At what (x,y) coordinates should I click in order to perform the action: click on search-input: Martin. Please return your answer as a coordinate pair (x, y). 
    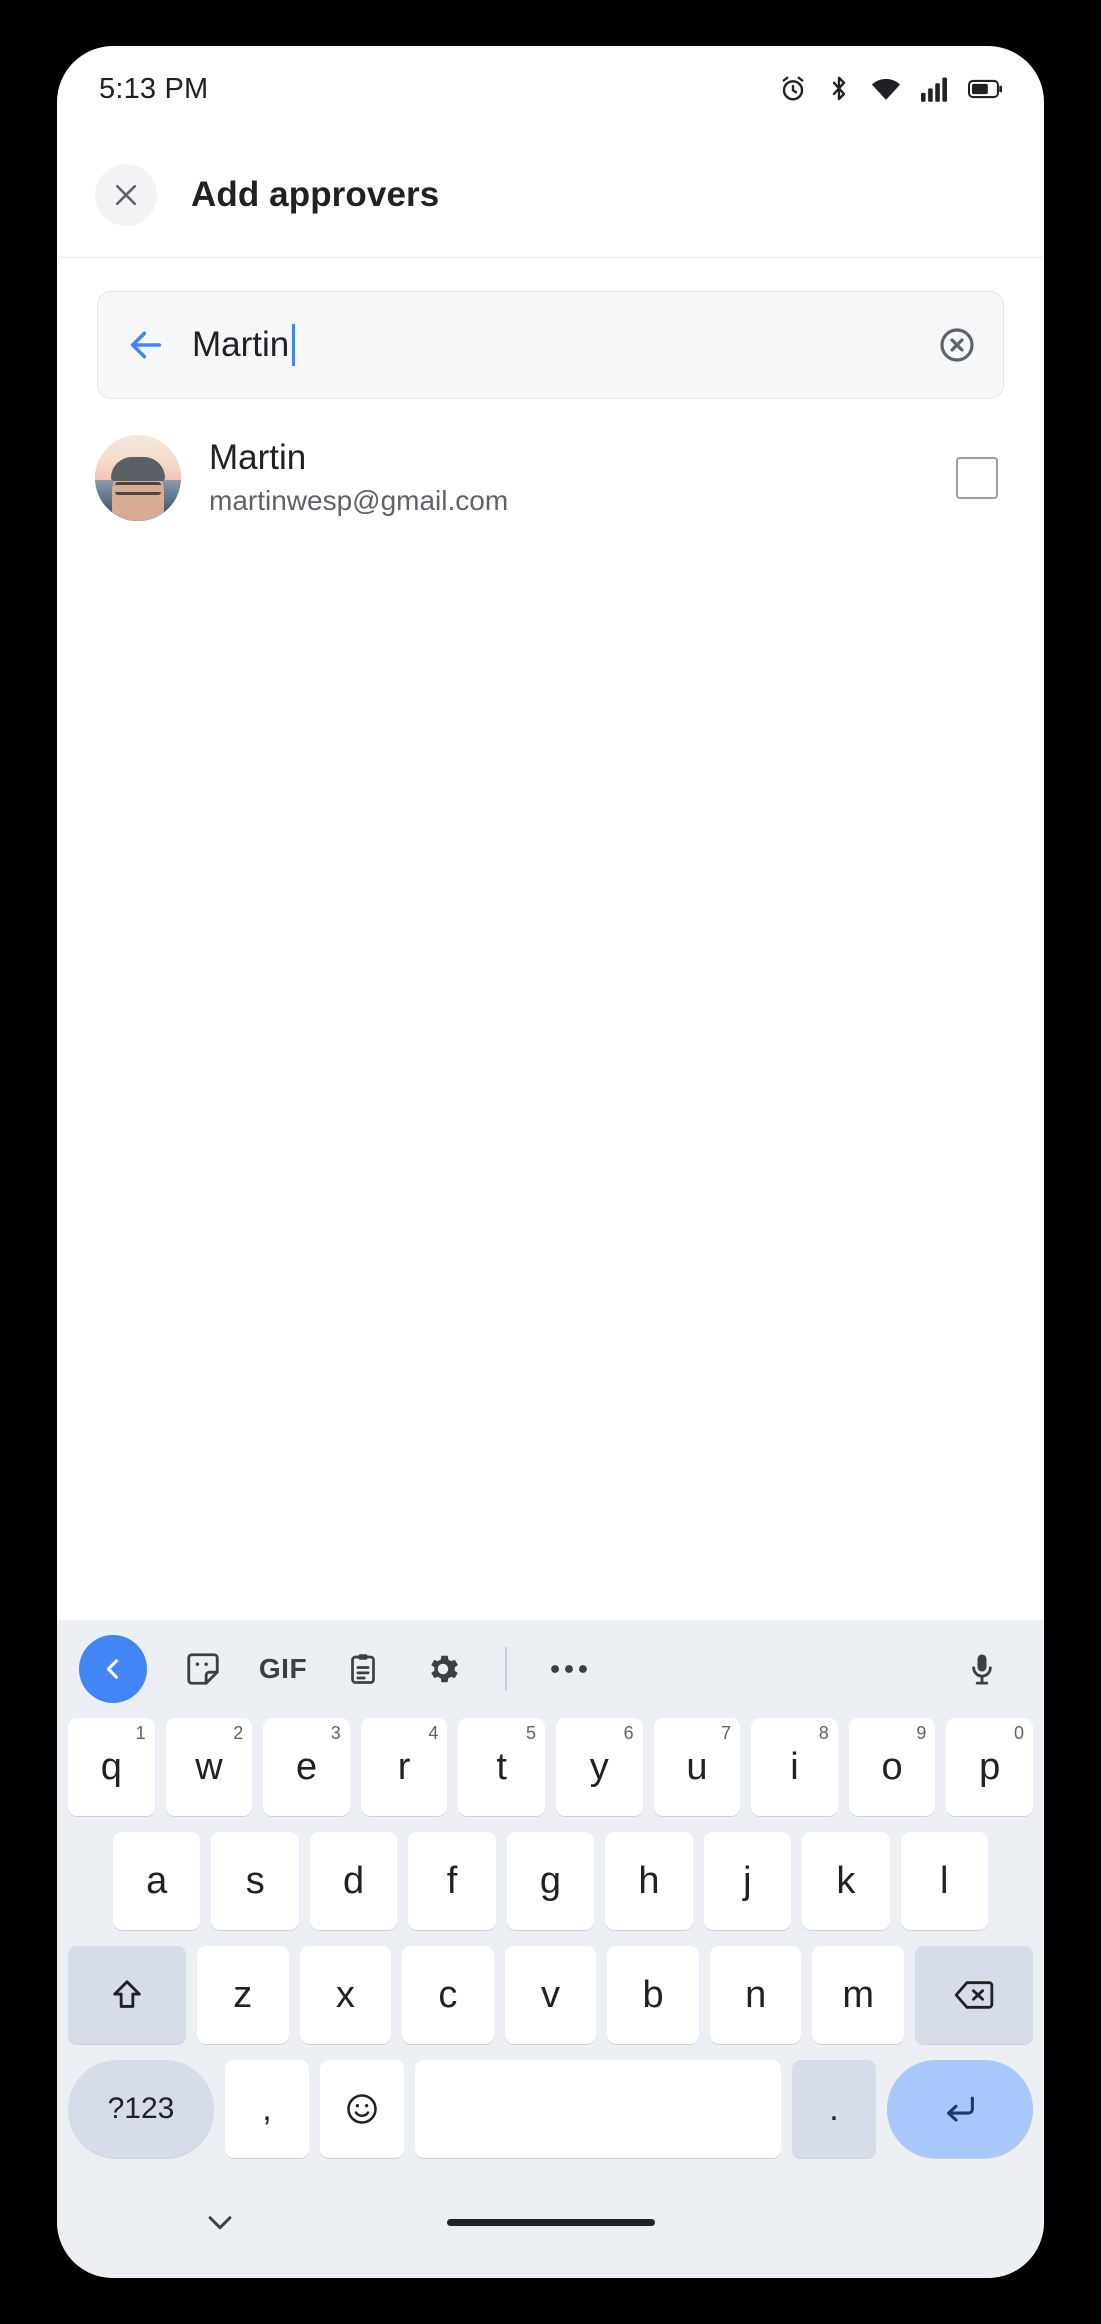
    Looking at the image, I should click on (551, 345).